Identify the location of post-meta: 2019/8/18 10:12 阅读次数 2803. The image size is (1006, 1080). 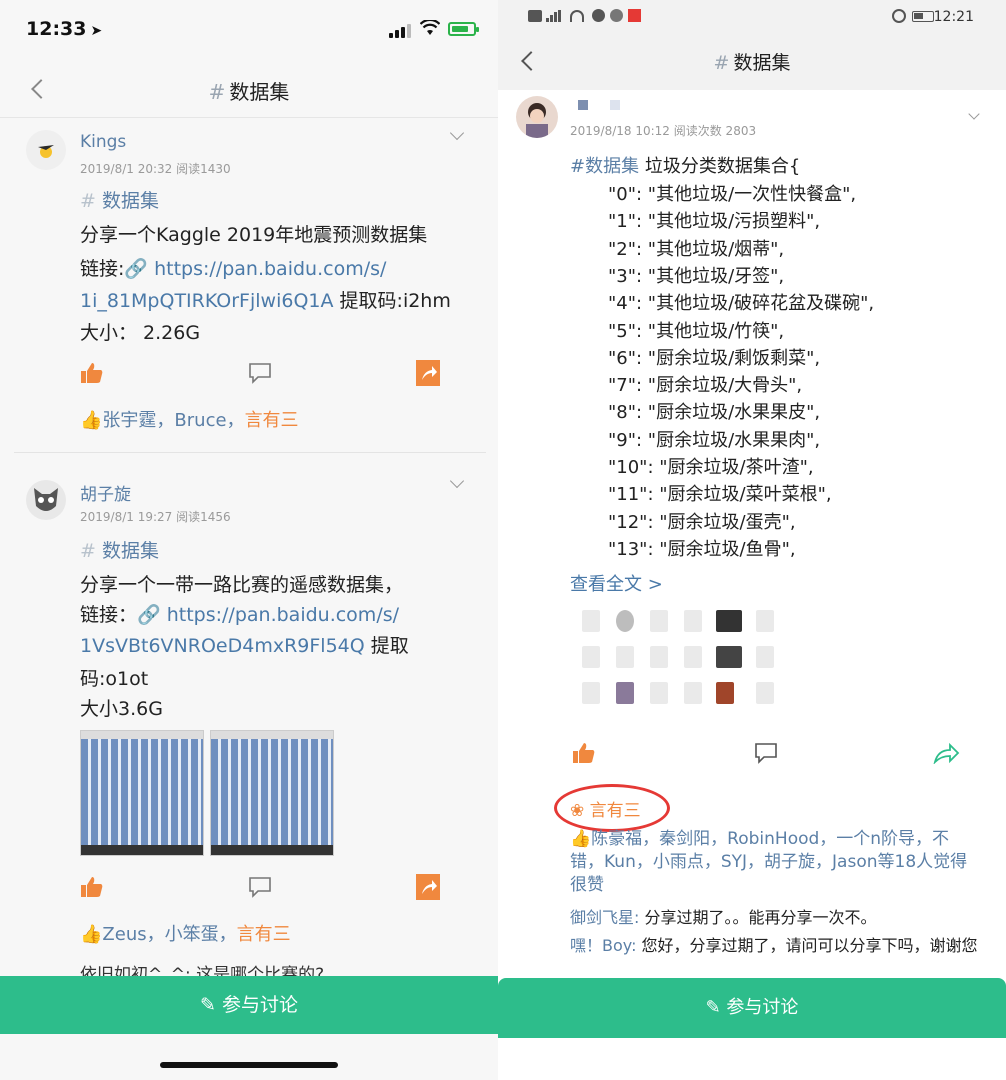
(663, 131).